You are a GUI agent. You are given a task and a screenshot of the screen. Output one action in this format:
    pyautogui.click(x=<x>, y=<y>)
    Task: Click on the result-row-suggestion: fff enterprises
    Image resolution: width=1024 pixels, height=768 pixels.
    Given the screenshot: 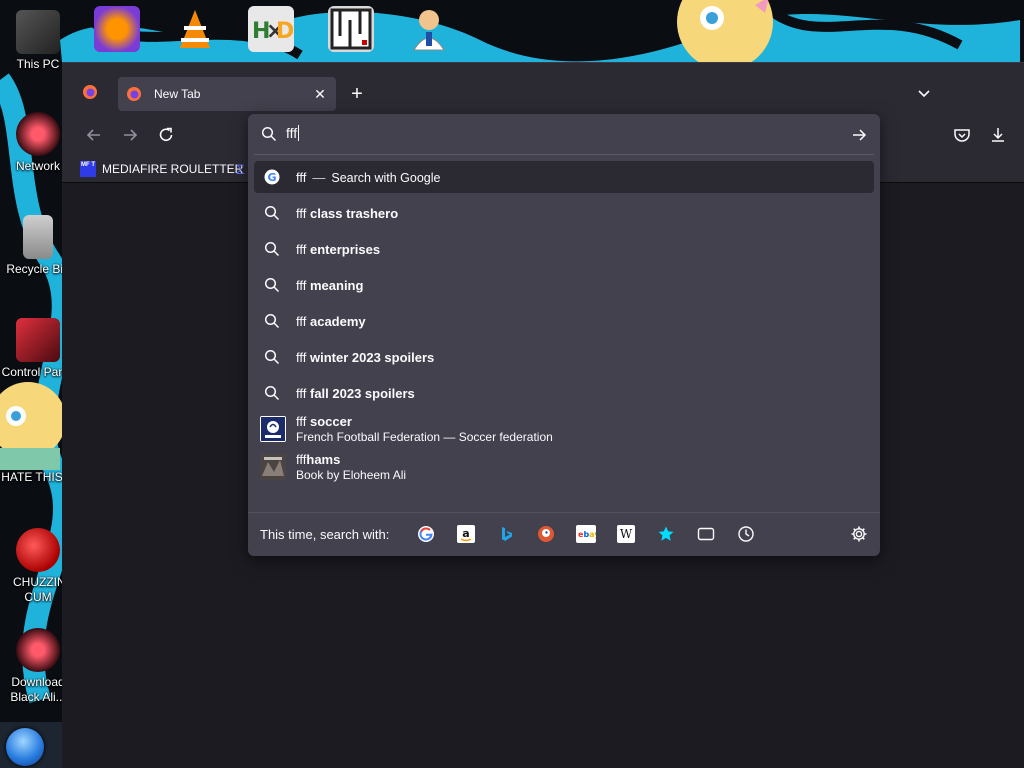 What is the action you would take?
    pyautogui.click(x=564, y=249)
    